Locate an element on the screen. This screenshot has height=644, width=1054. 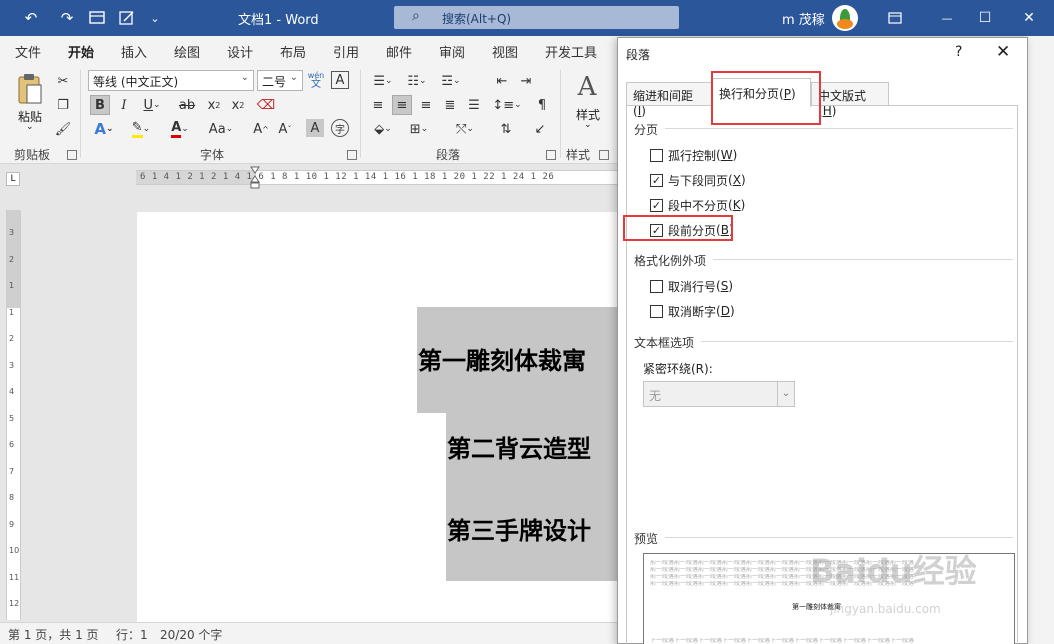
font-size-combo: 二号 ⌄ is located at coordinates (280, 80).